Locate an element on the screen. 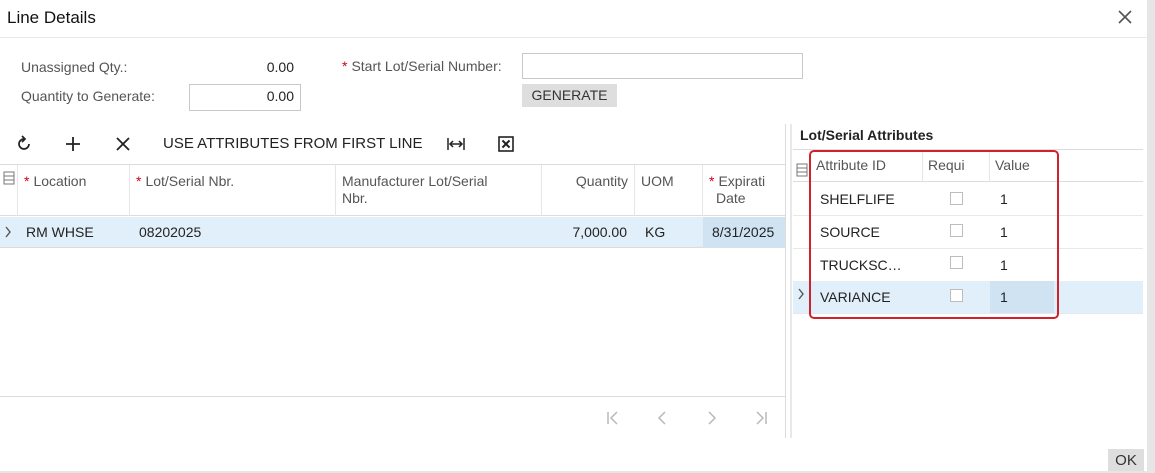 The height and width of the screenshot is (473, 1155). title-divider is located at coordinates (573, 37).